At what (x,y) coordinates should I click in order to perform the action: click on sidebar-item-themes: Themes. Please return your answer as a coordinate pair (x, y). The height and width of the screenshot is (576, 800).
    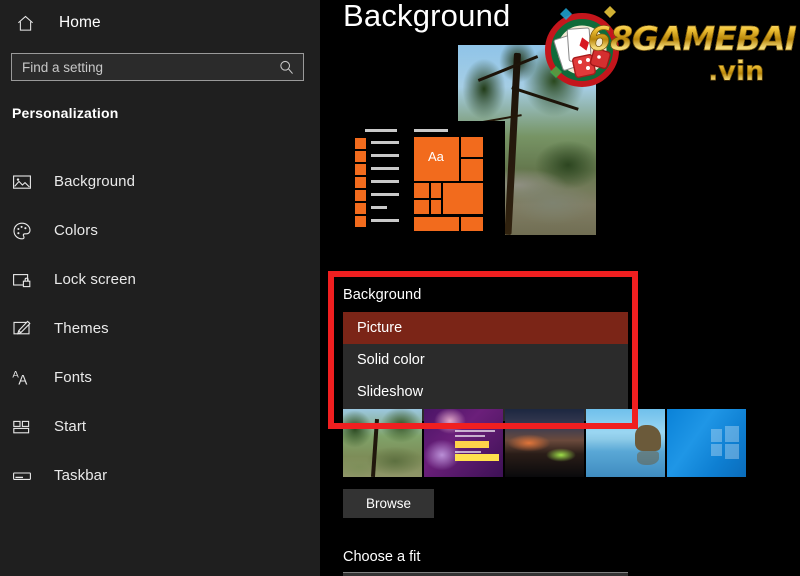
    Looking at the image, I should click on (160, 328).